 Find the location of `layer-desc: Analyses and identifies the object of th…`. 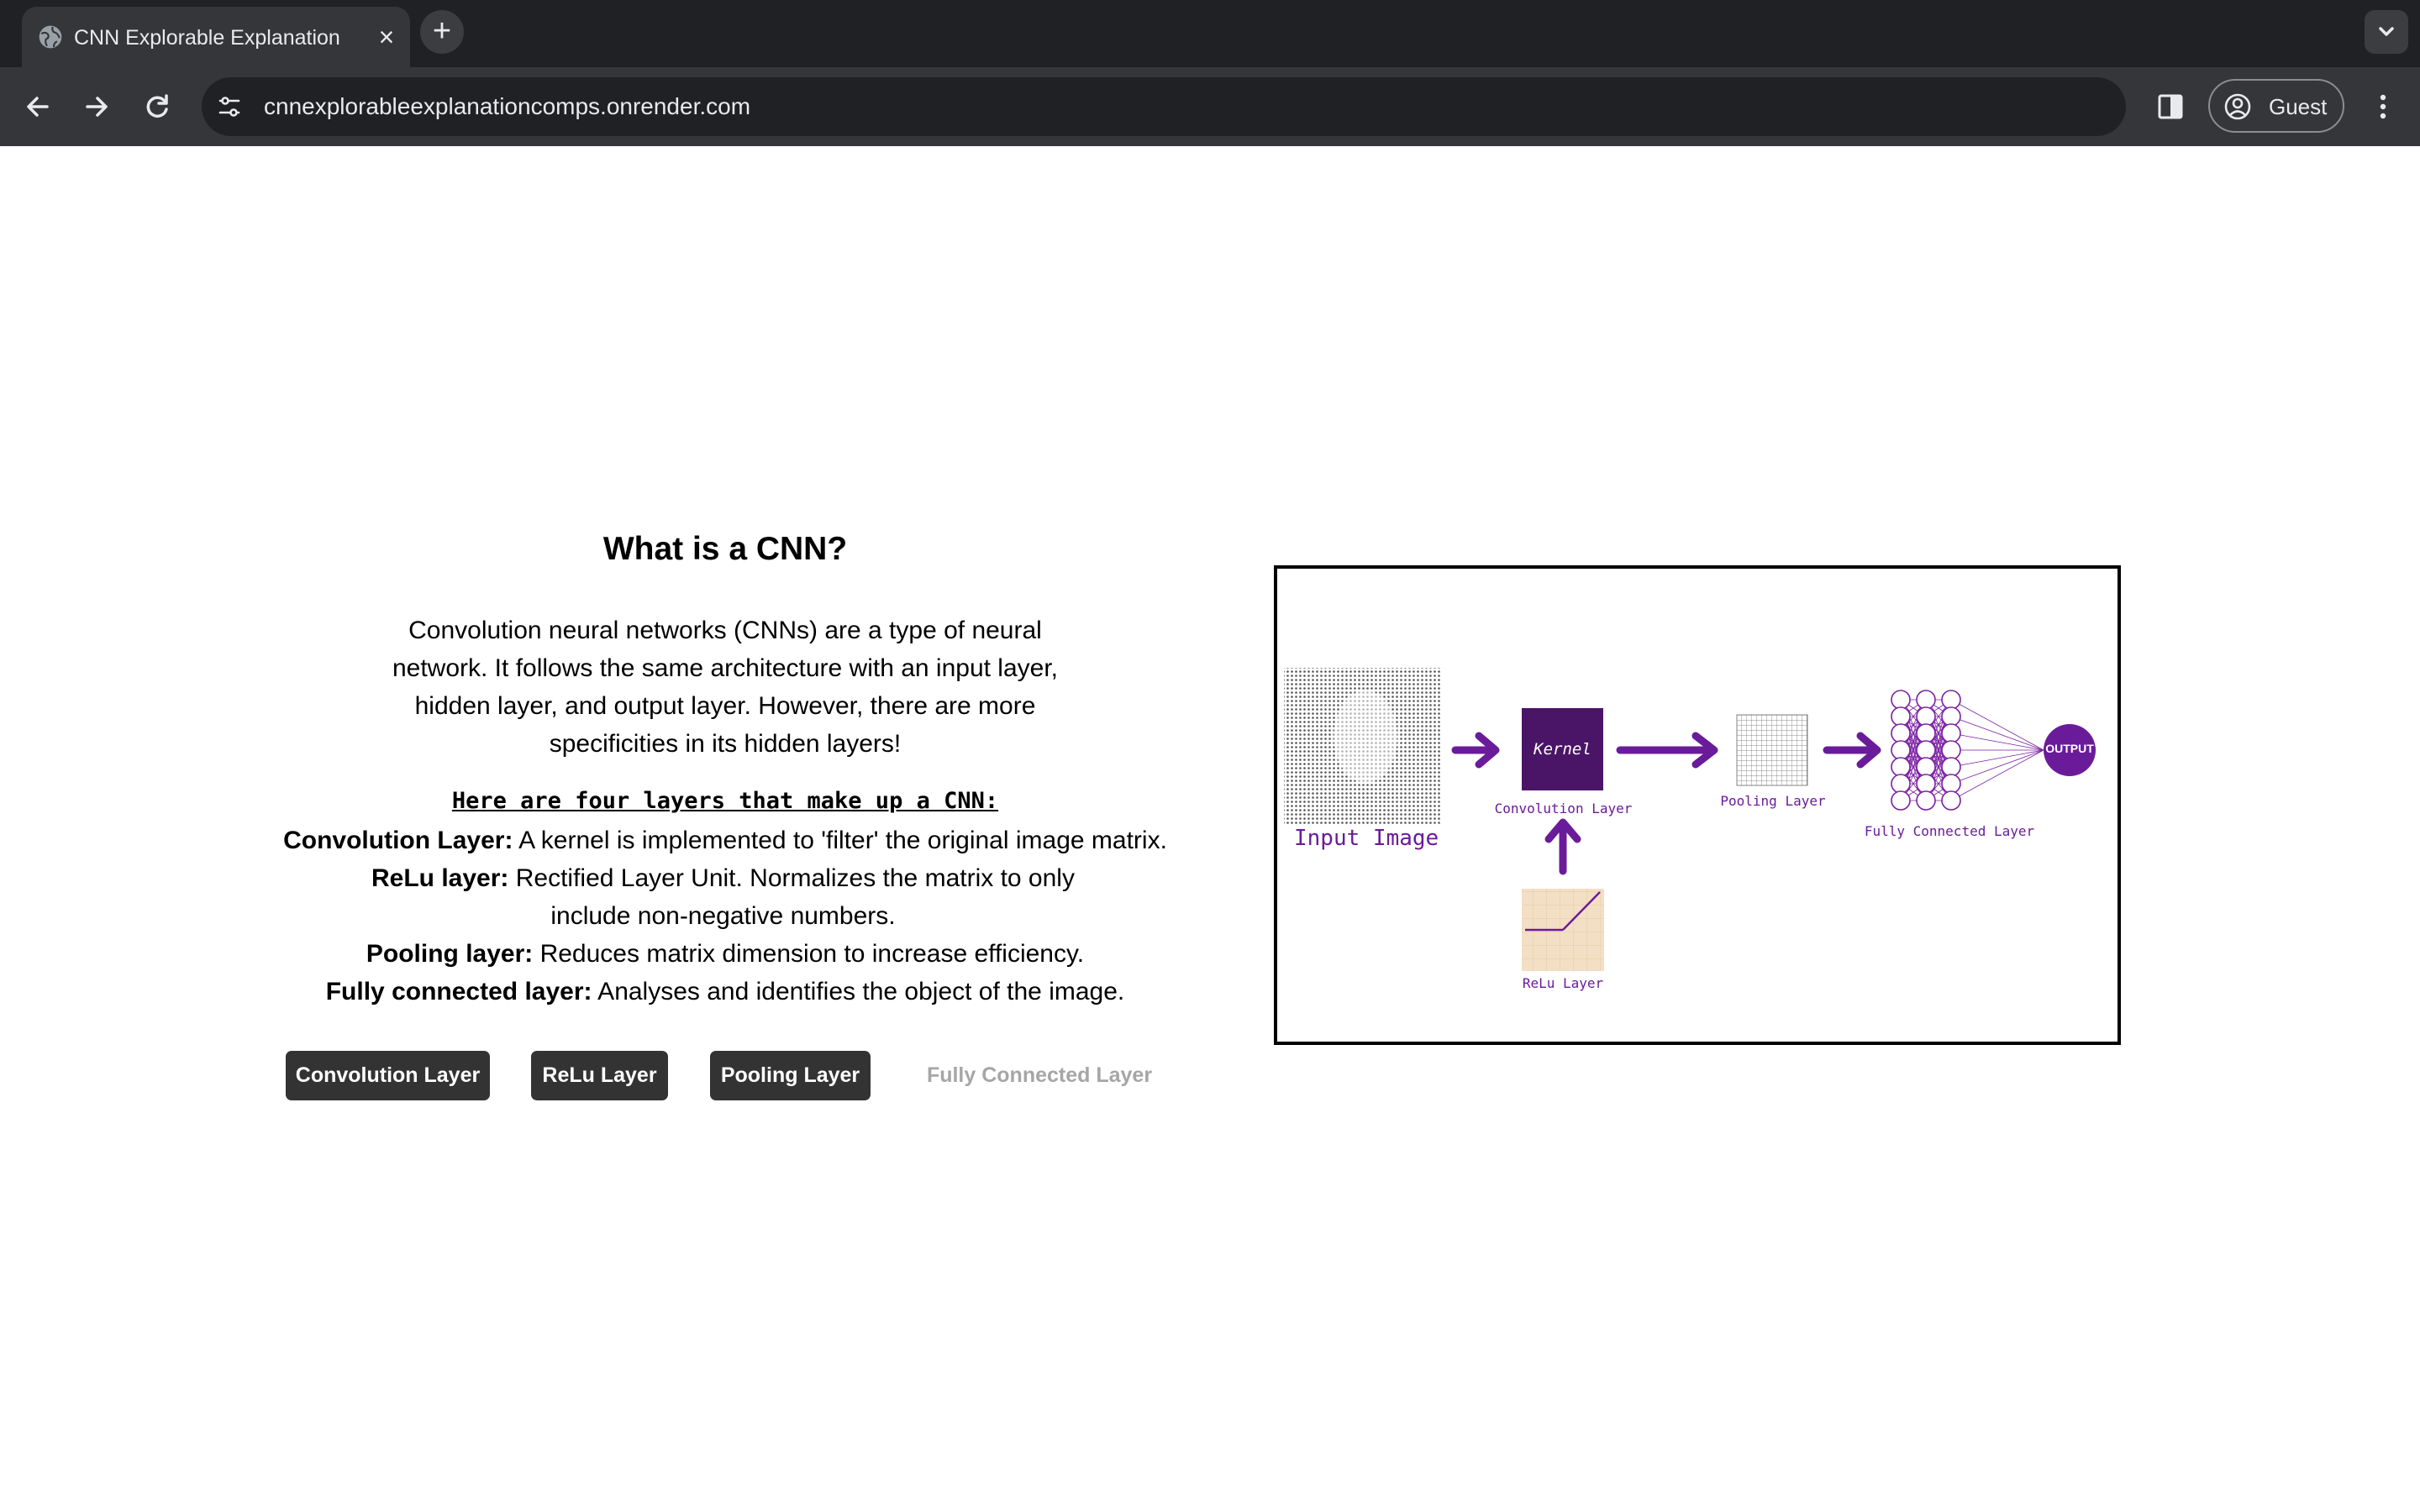

layer-desc: Analyses and identifies the object of th… is located at coordinates (858, 991).